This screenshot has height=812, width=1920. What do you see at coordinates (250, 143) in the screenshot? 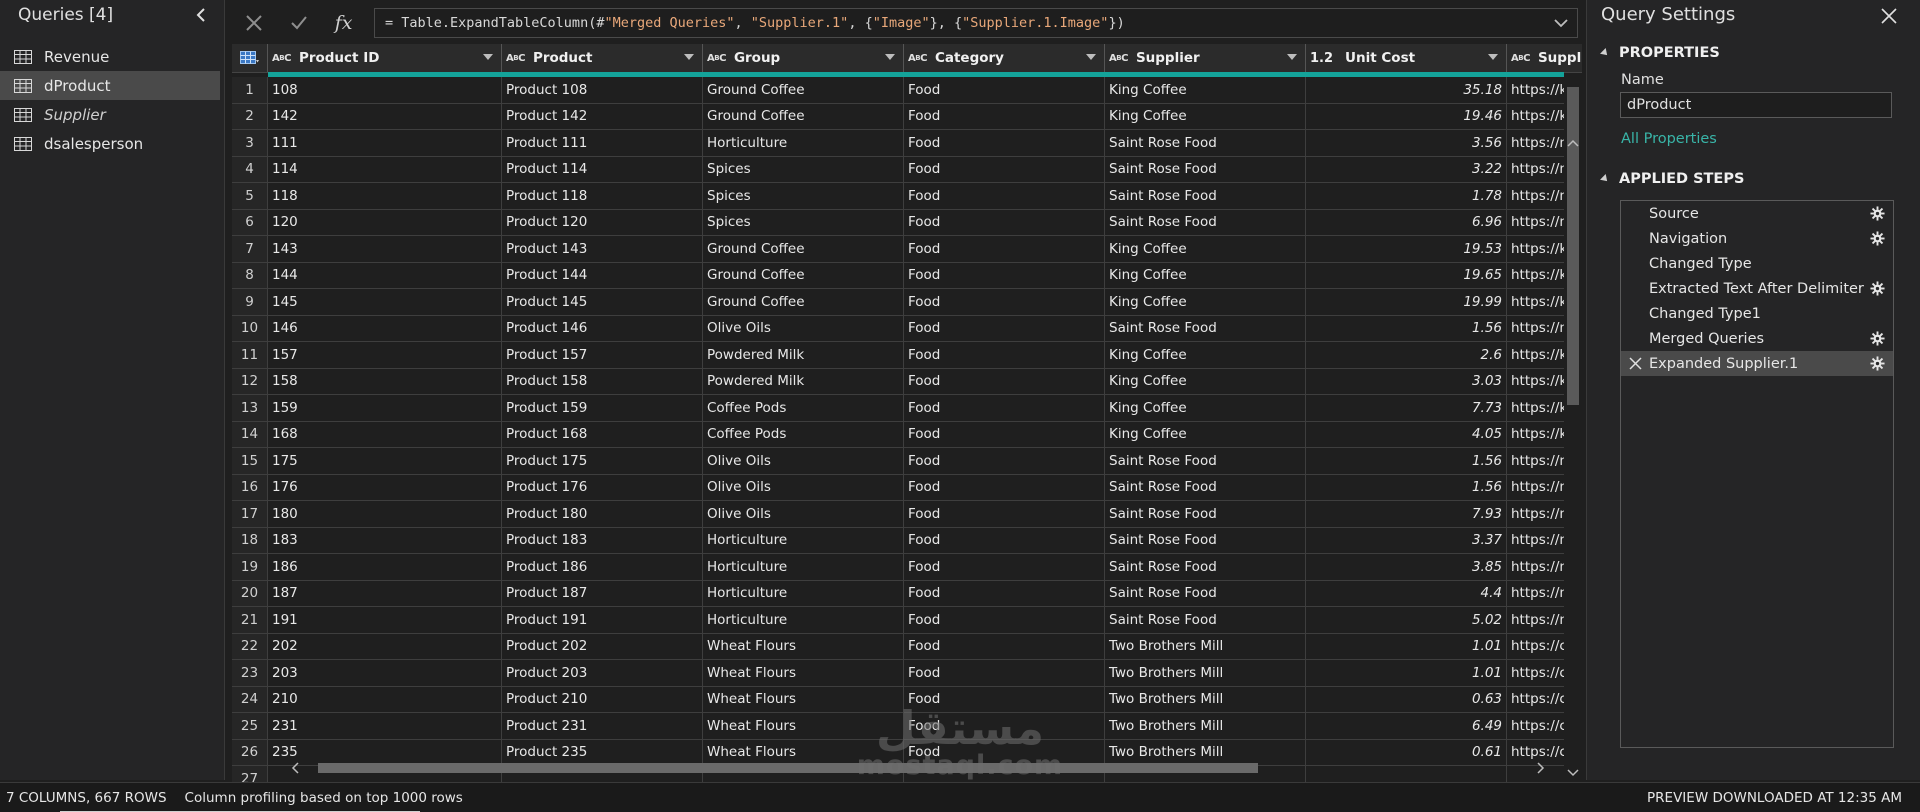
I see `row-number: 3` at bounding box center [250, 143].